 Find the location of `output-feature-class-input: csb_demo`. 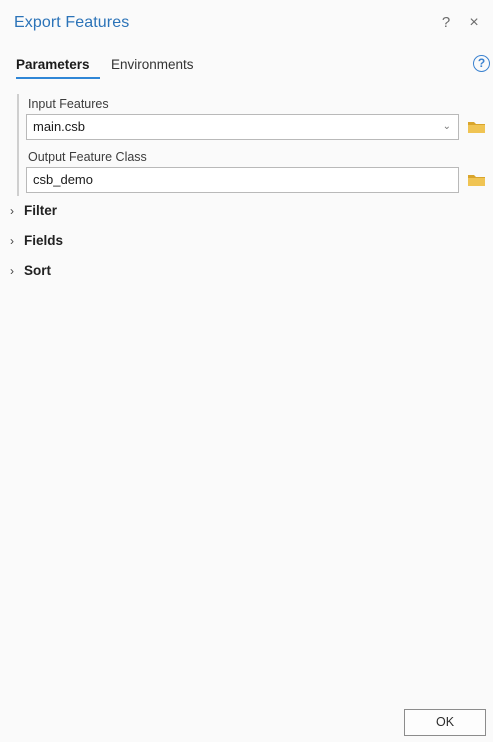

output-feature-class-input: csb_demo is located at coordinates (242, 180).